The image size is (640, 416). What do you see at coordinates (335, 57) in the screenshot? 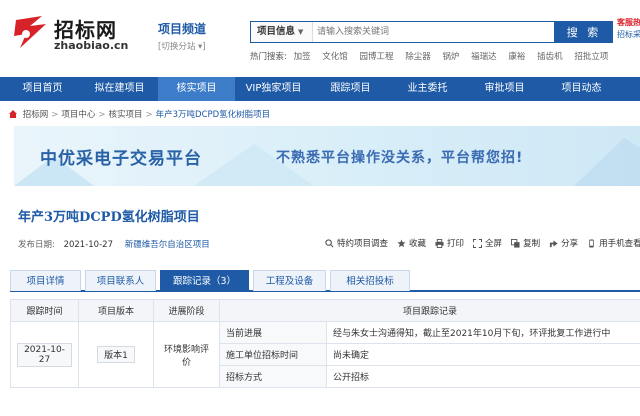
I see `hot-search-item: 文化馆` at bounding box center [335, 57].